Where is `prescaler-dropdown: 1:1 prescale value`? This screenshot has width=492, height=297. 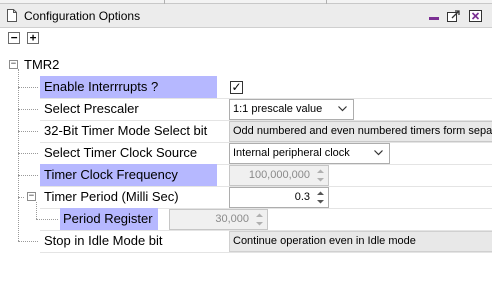
prescaler-dropdown: 1:1 prescale value is located at coordinates (291, 109).